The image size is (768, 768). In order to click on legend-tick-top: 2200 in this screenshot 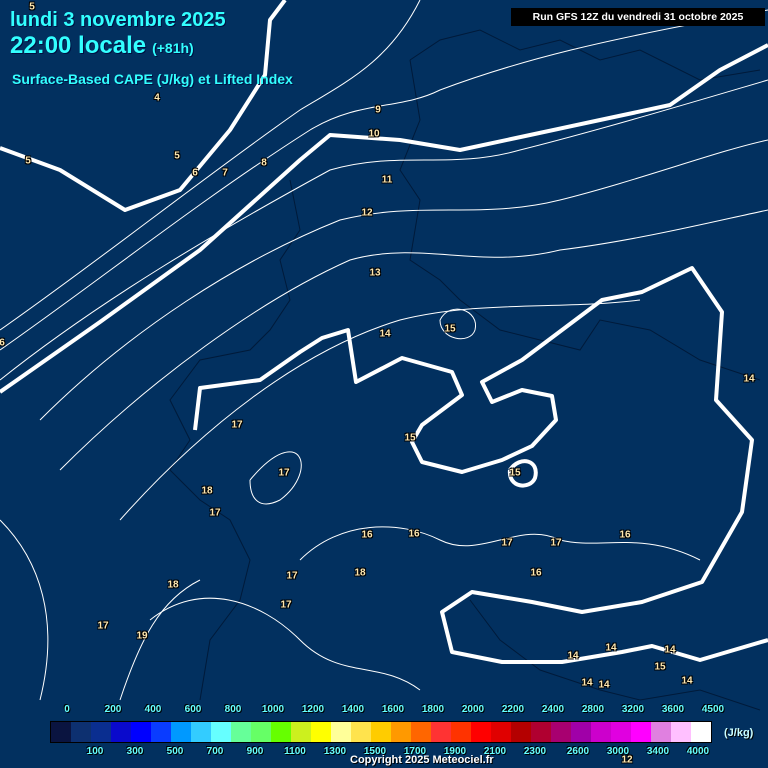, I will do `click(513, 709)`.